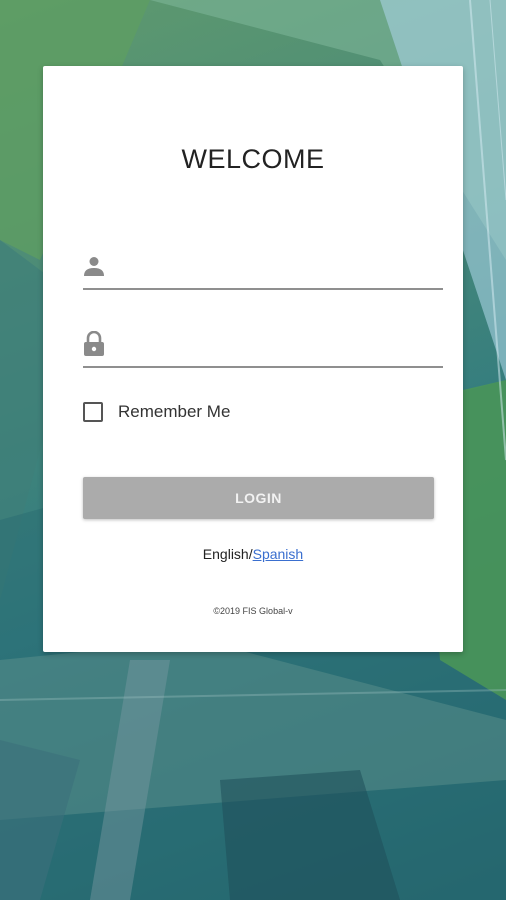 Image resolution: width=506 pixels, height=900 pixels. I want to click on password-field, so click(263, 345).